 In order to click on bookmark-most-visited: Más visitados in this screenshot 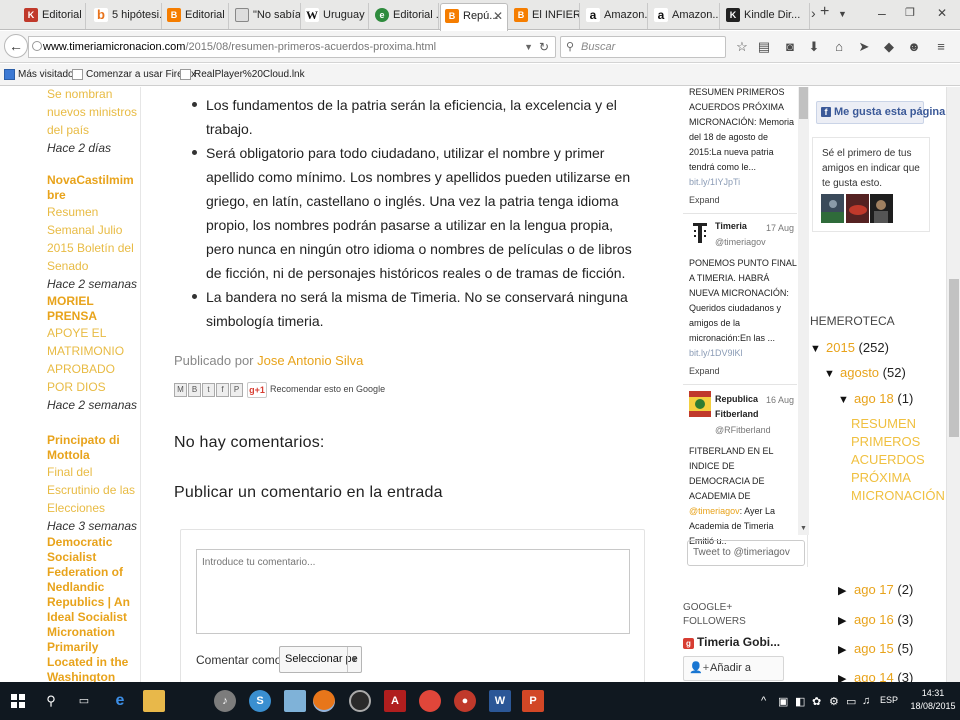, I will do `click(41, 74)`.